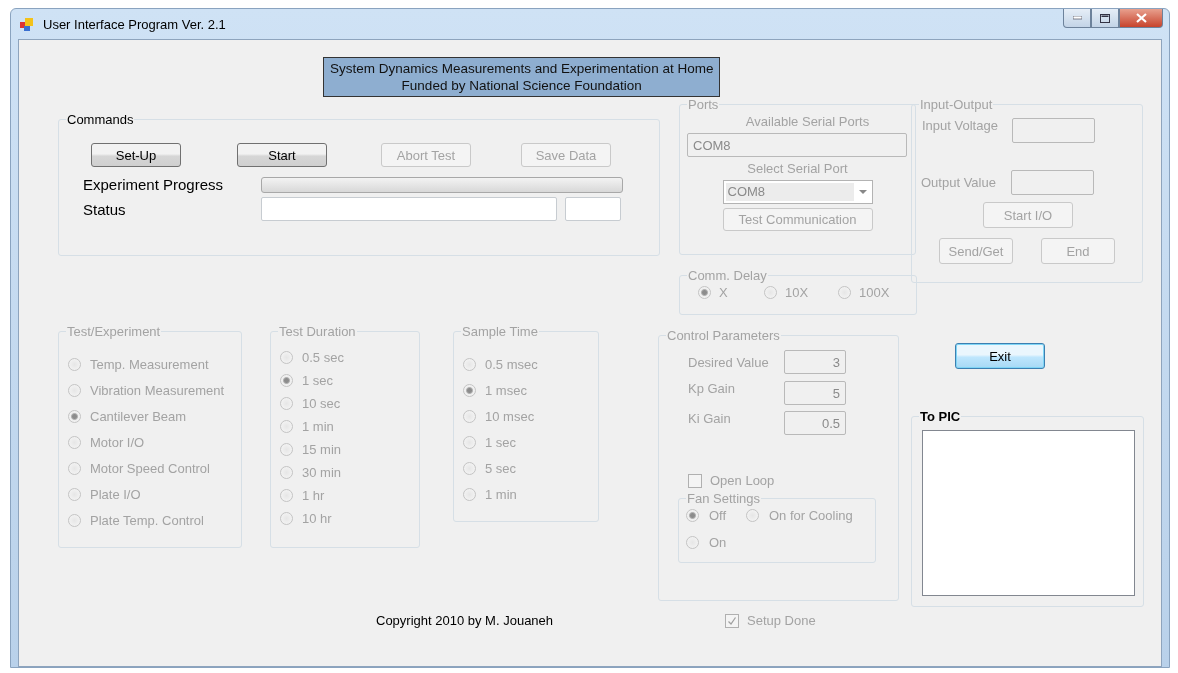  What do you see at coordinates (522, 68) in the screenshot?
I see `banner-text: System Dynamics Measurements and Experimentation at Home` at bounding box center [522, 68].